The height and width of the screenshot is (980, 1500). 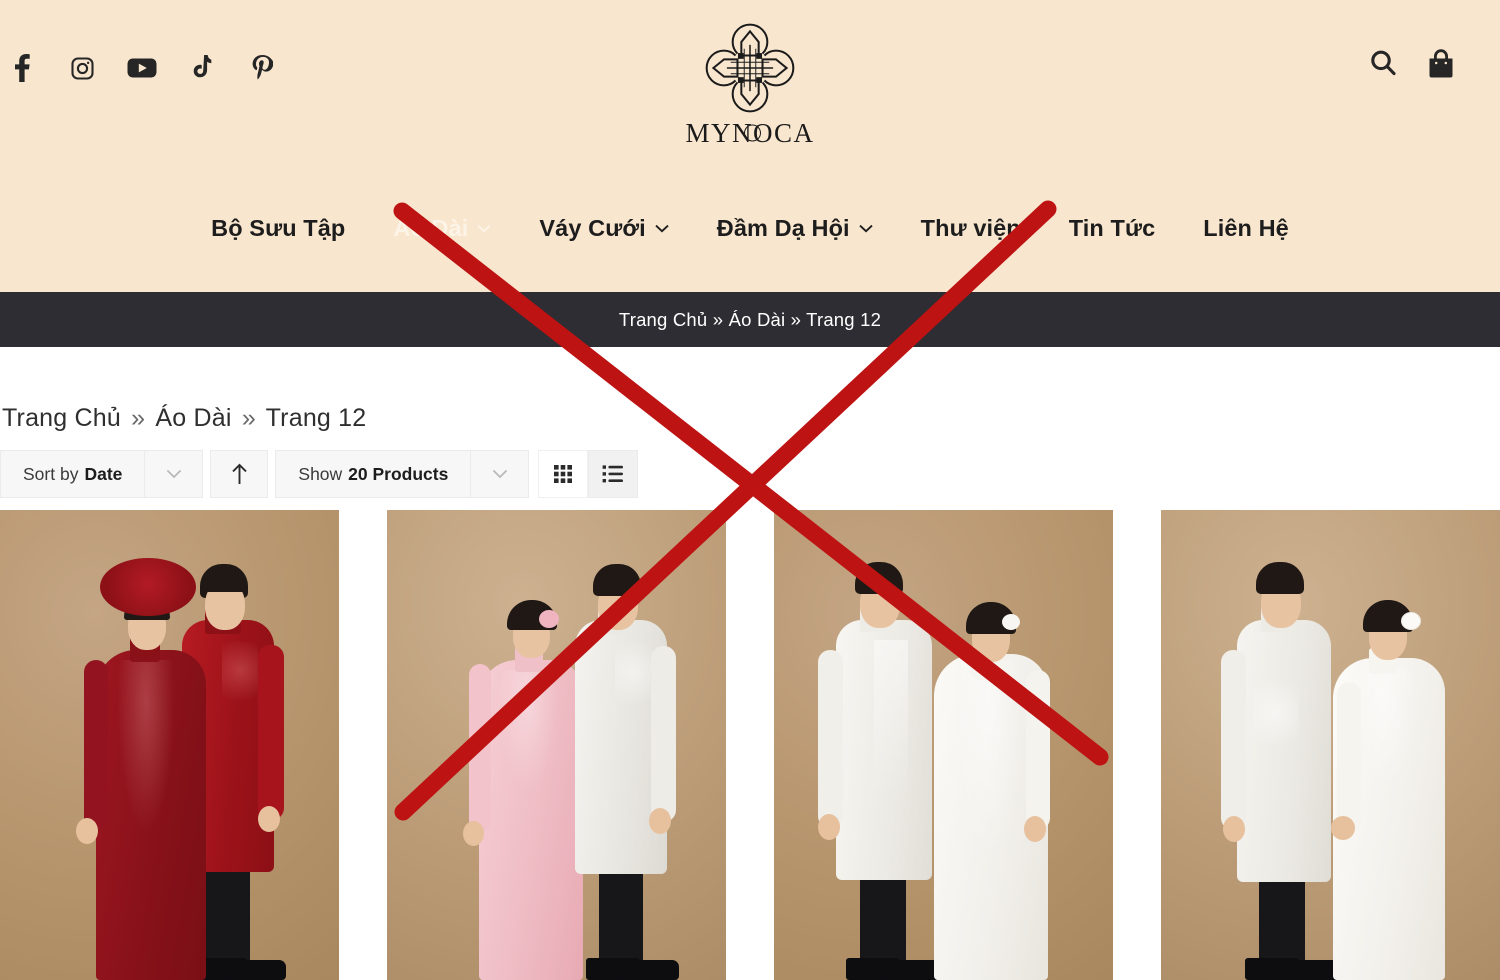 What do you see at coordinates (750, 68) in the screenshot?
I see `quatrefoil-ornament-icon` at bounding box center [750, 68].